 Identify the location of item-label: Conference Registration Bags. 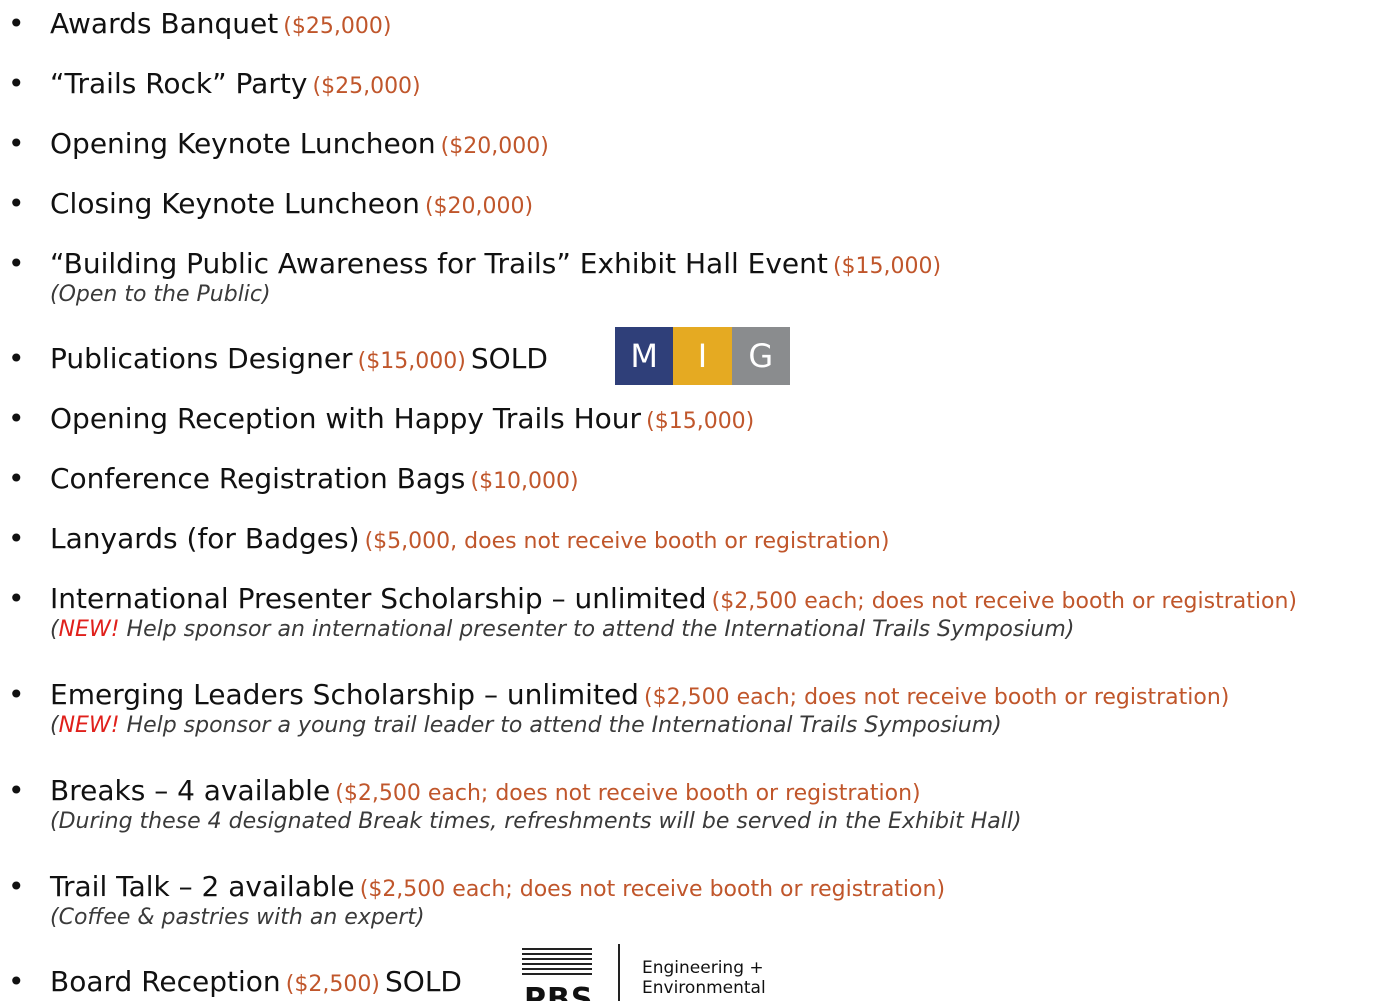
(258, 478).